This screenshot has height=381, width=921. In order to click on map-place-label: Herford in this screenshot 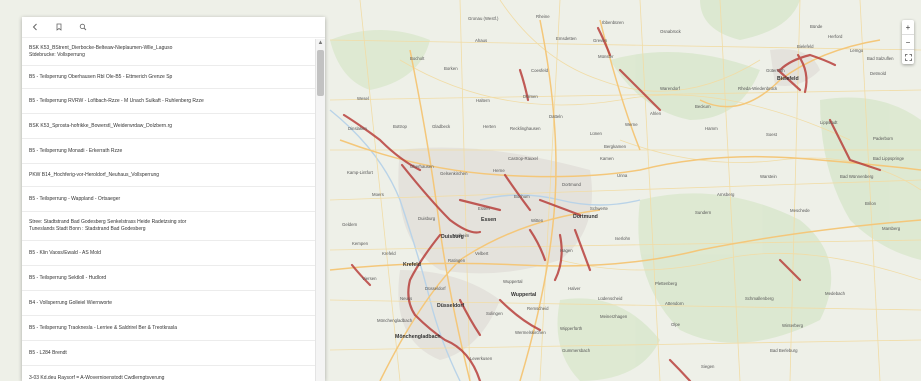, I will do `click(835, 36)`.